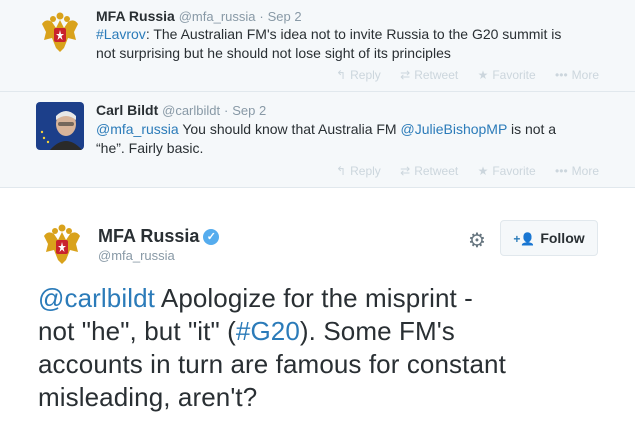 Image resolution: width=635 pixels, height=423 pixels. Describe the element at coordinates (137, 129) in the screenshot. I see `mention-link: @mfa_russia` at that location.